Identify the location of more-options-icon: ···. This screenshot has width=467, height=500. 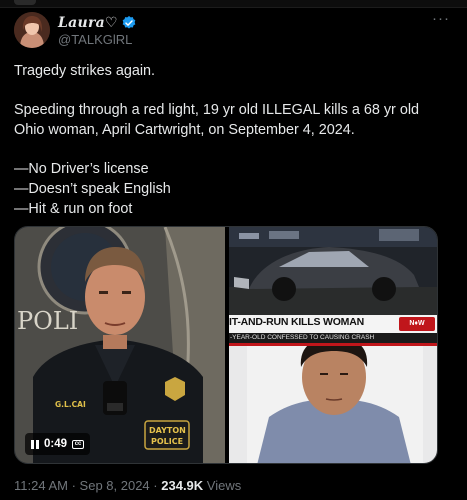
(441, 19).